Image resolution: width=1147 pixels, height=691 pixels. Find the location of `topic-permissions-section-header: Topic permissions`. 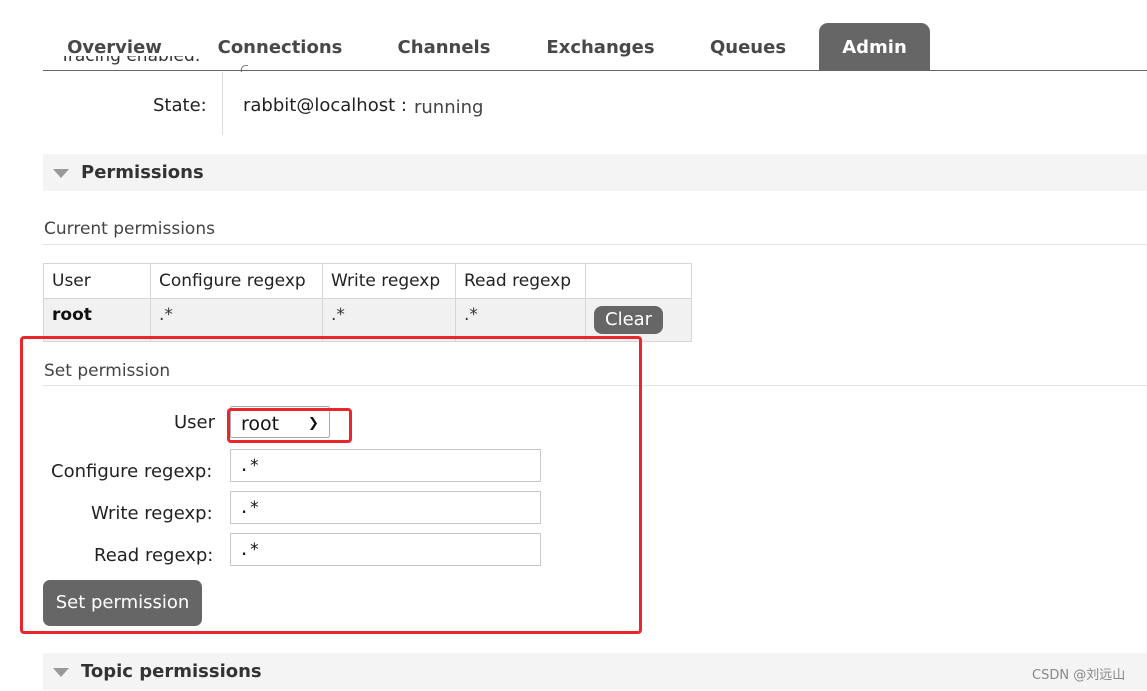

topic-permissions-section-header: Topic permissions is located at coordinates (595, 671).